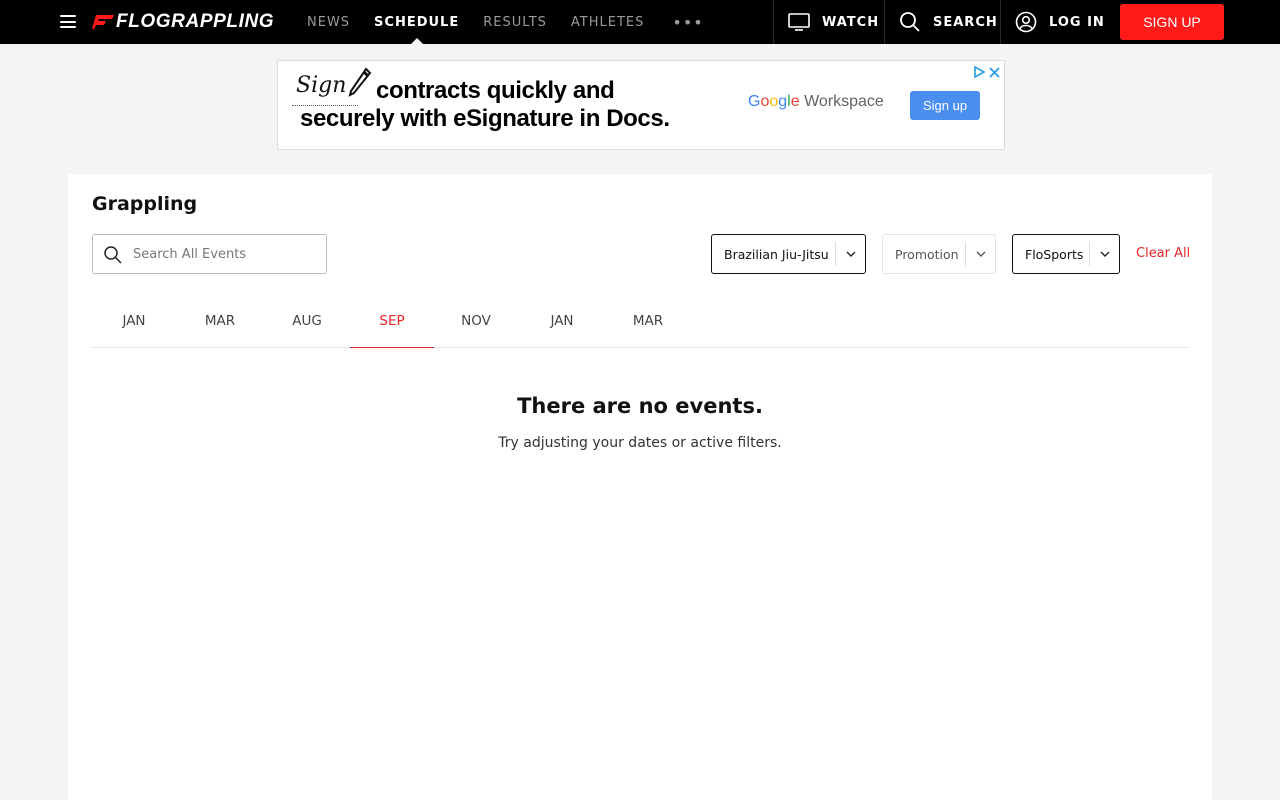 This screenshot has width=1280, height=800. What do you see at coordinates (776, 254) in the screenshot?
I see `sport-filter-value: Brazilian Jiu-Jitsu` at bounding box center [776, 254].